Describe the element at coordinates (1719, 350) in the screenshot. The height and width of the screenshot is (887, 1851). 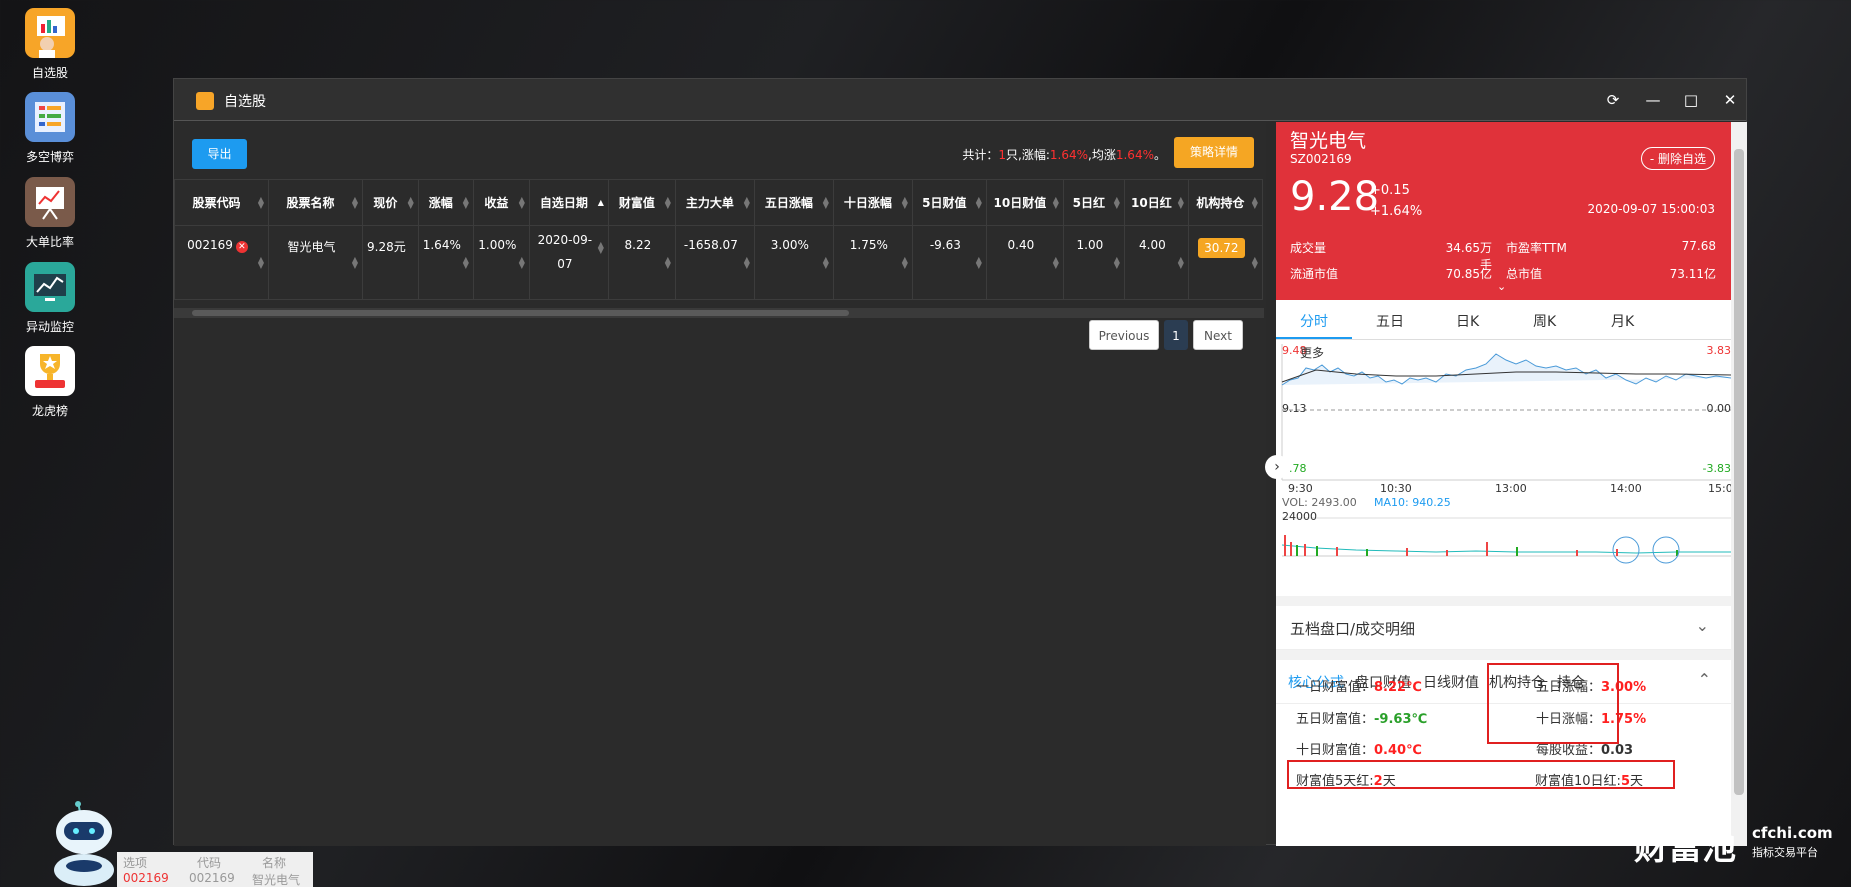
I see `y-right-top: 3.83` at that location.